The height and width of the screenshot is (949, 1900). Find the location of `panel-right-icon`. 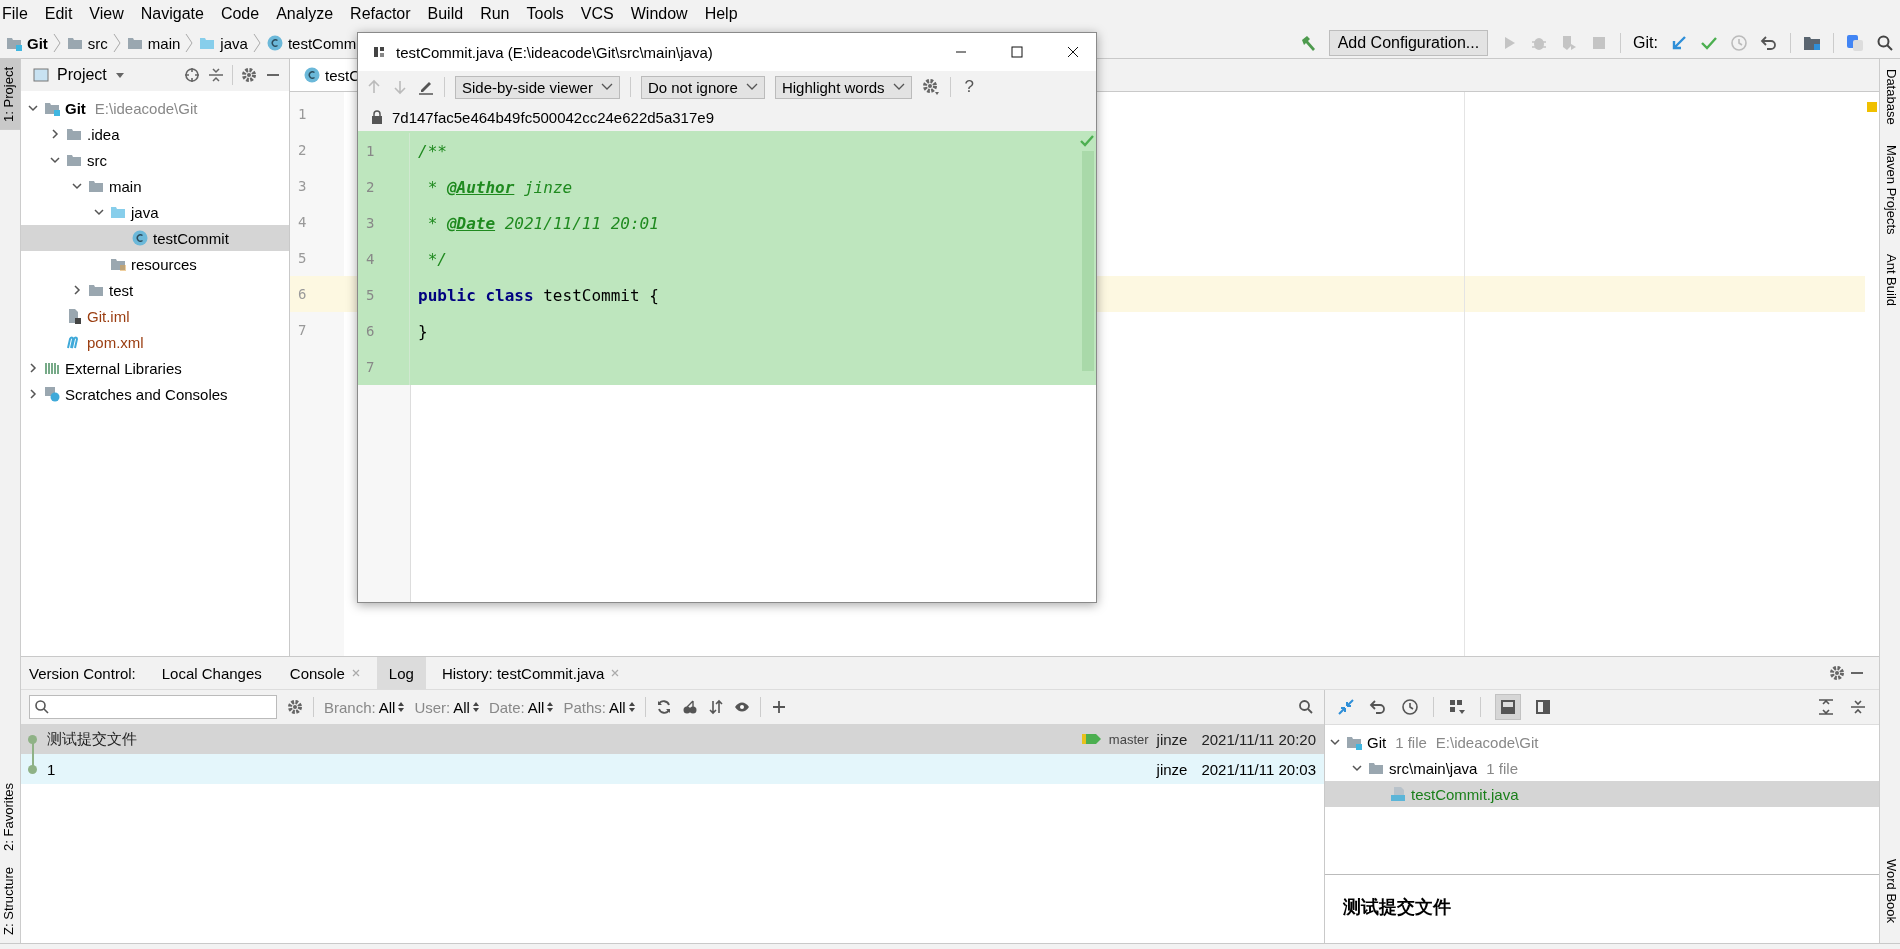

panel-right-icon is located at coordinates (1543, 707).